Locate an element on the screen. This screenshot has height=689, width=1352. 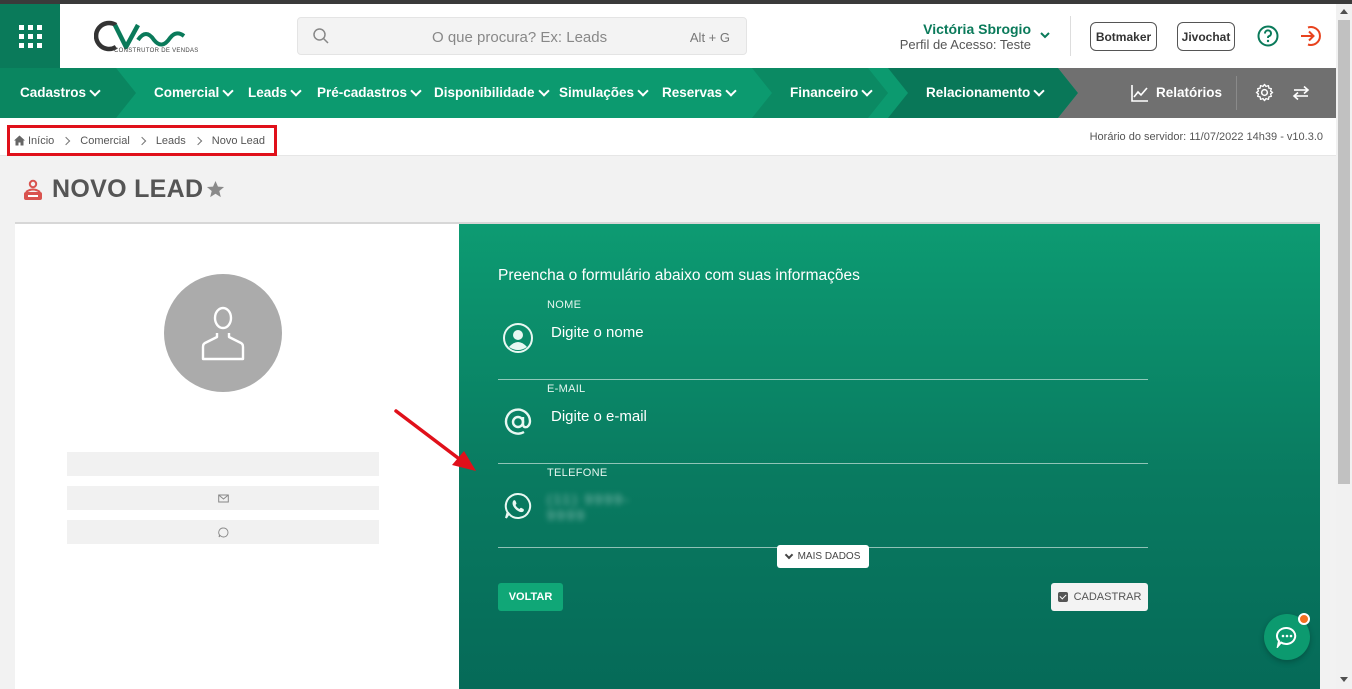
preview-email-placeholder is located at coordinates (223, 498).